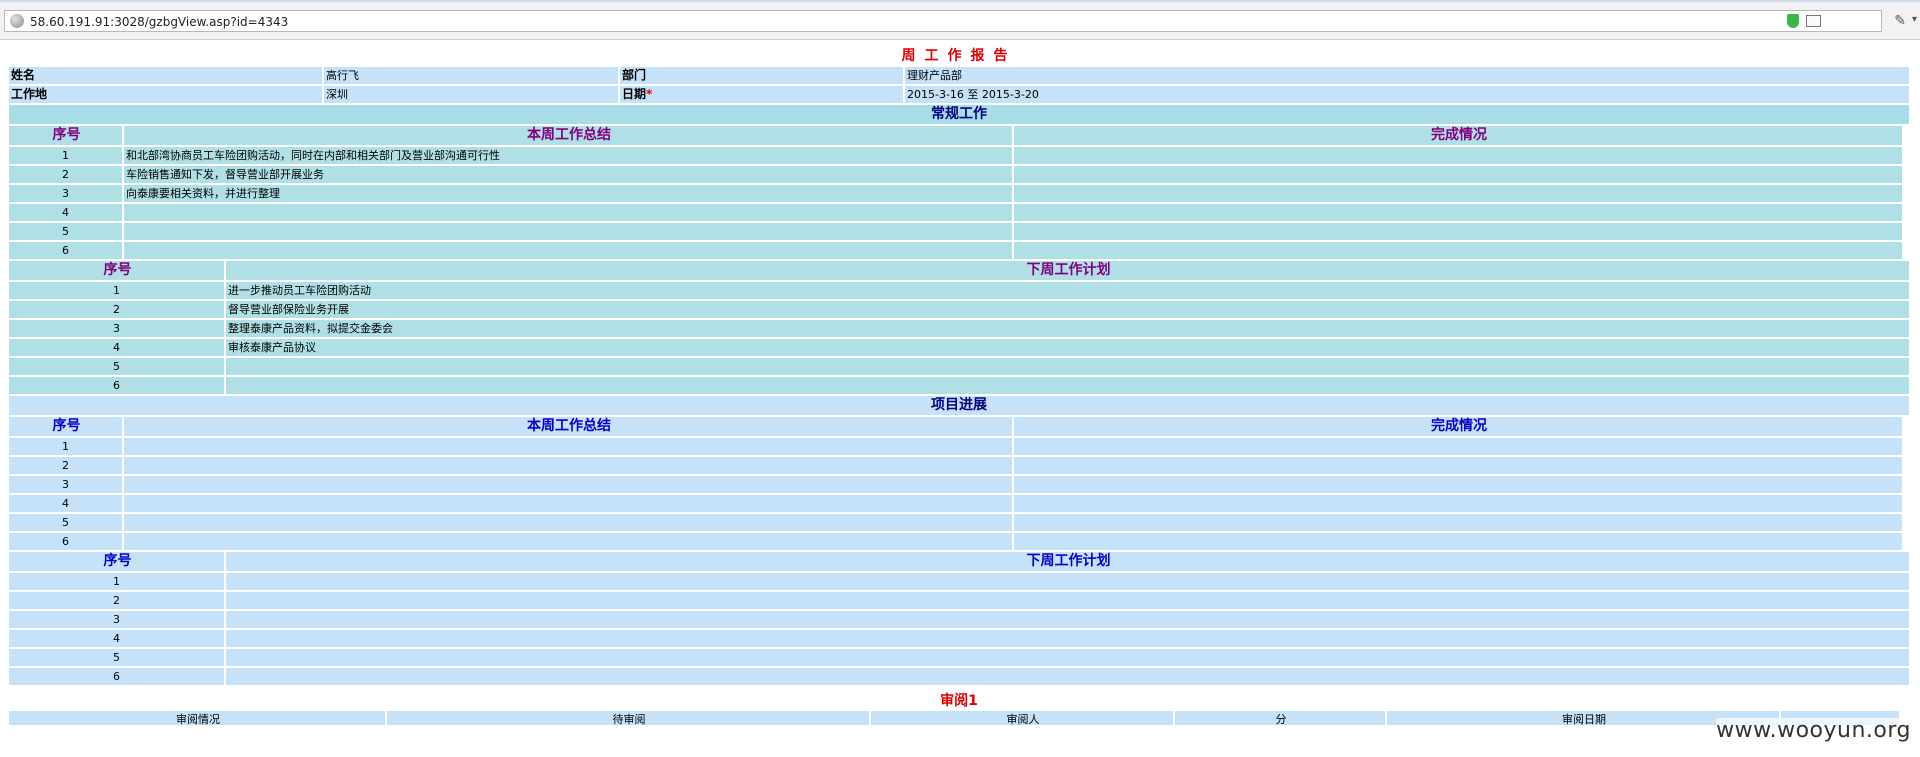 The image size is (1920, 757). What do you see at coordinates (568, 155) in the screenshot?
I see `row-summary: 和北部湾协商员工车险团购活动，同时在内部和相关部门及营业部沟通可行性` at bounding box center [568, 155].